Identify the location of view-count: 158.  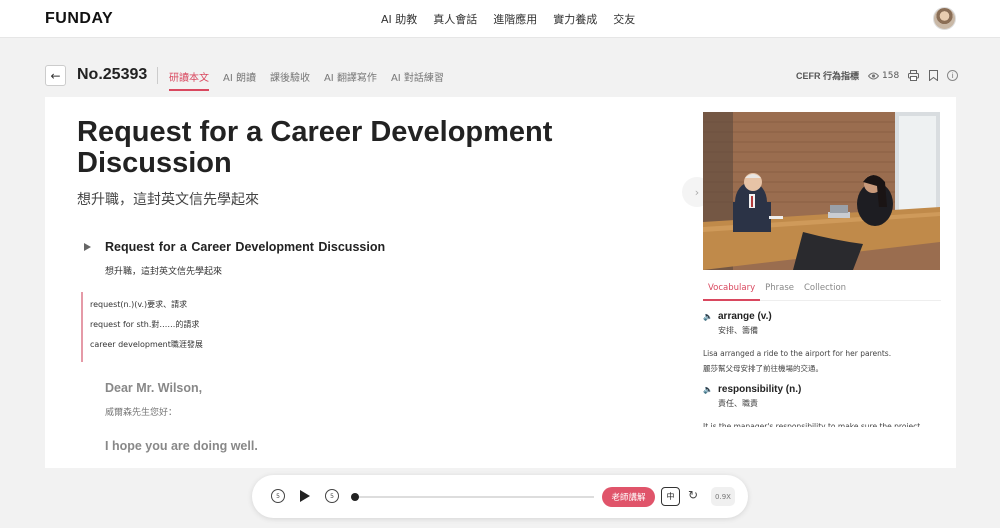
(891, 75).